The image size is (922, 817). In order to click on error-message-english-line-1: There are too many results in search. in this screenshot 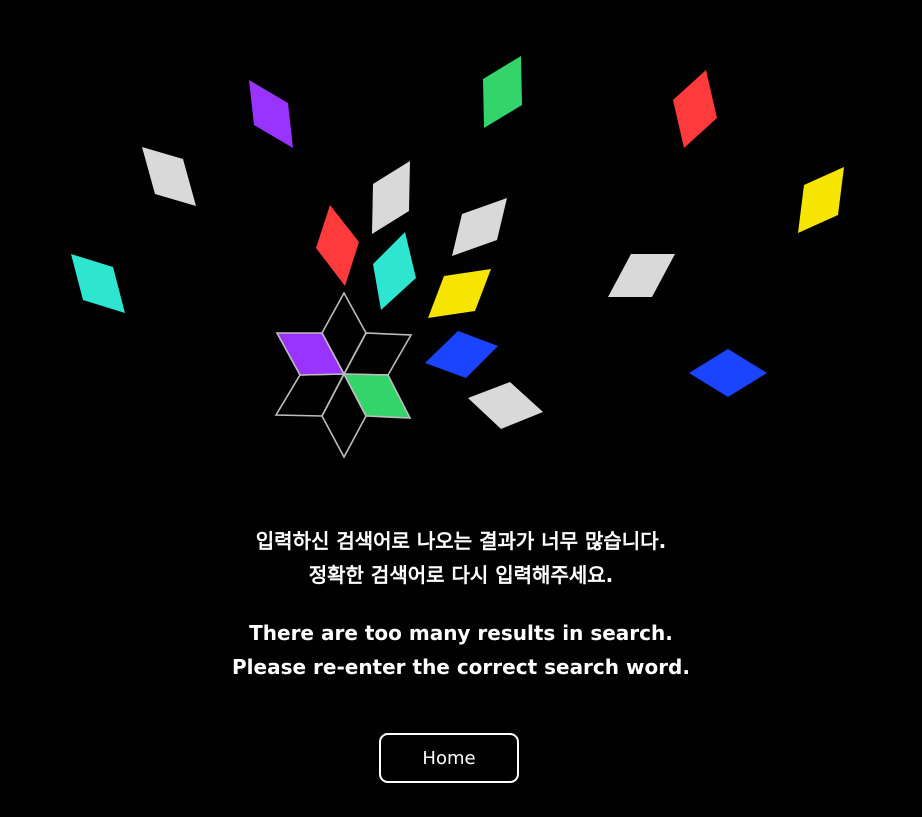, I will do `click(461, 633)`.